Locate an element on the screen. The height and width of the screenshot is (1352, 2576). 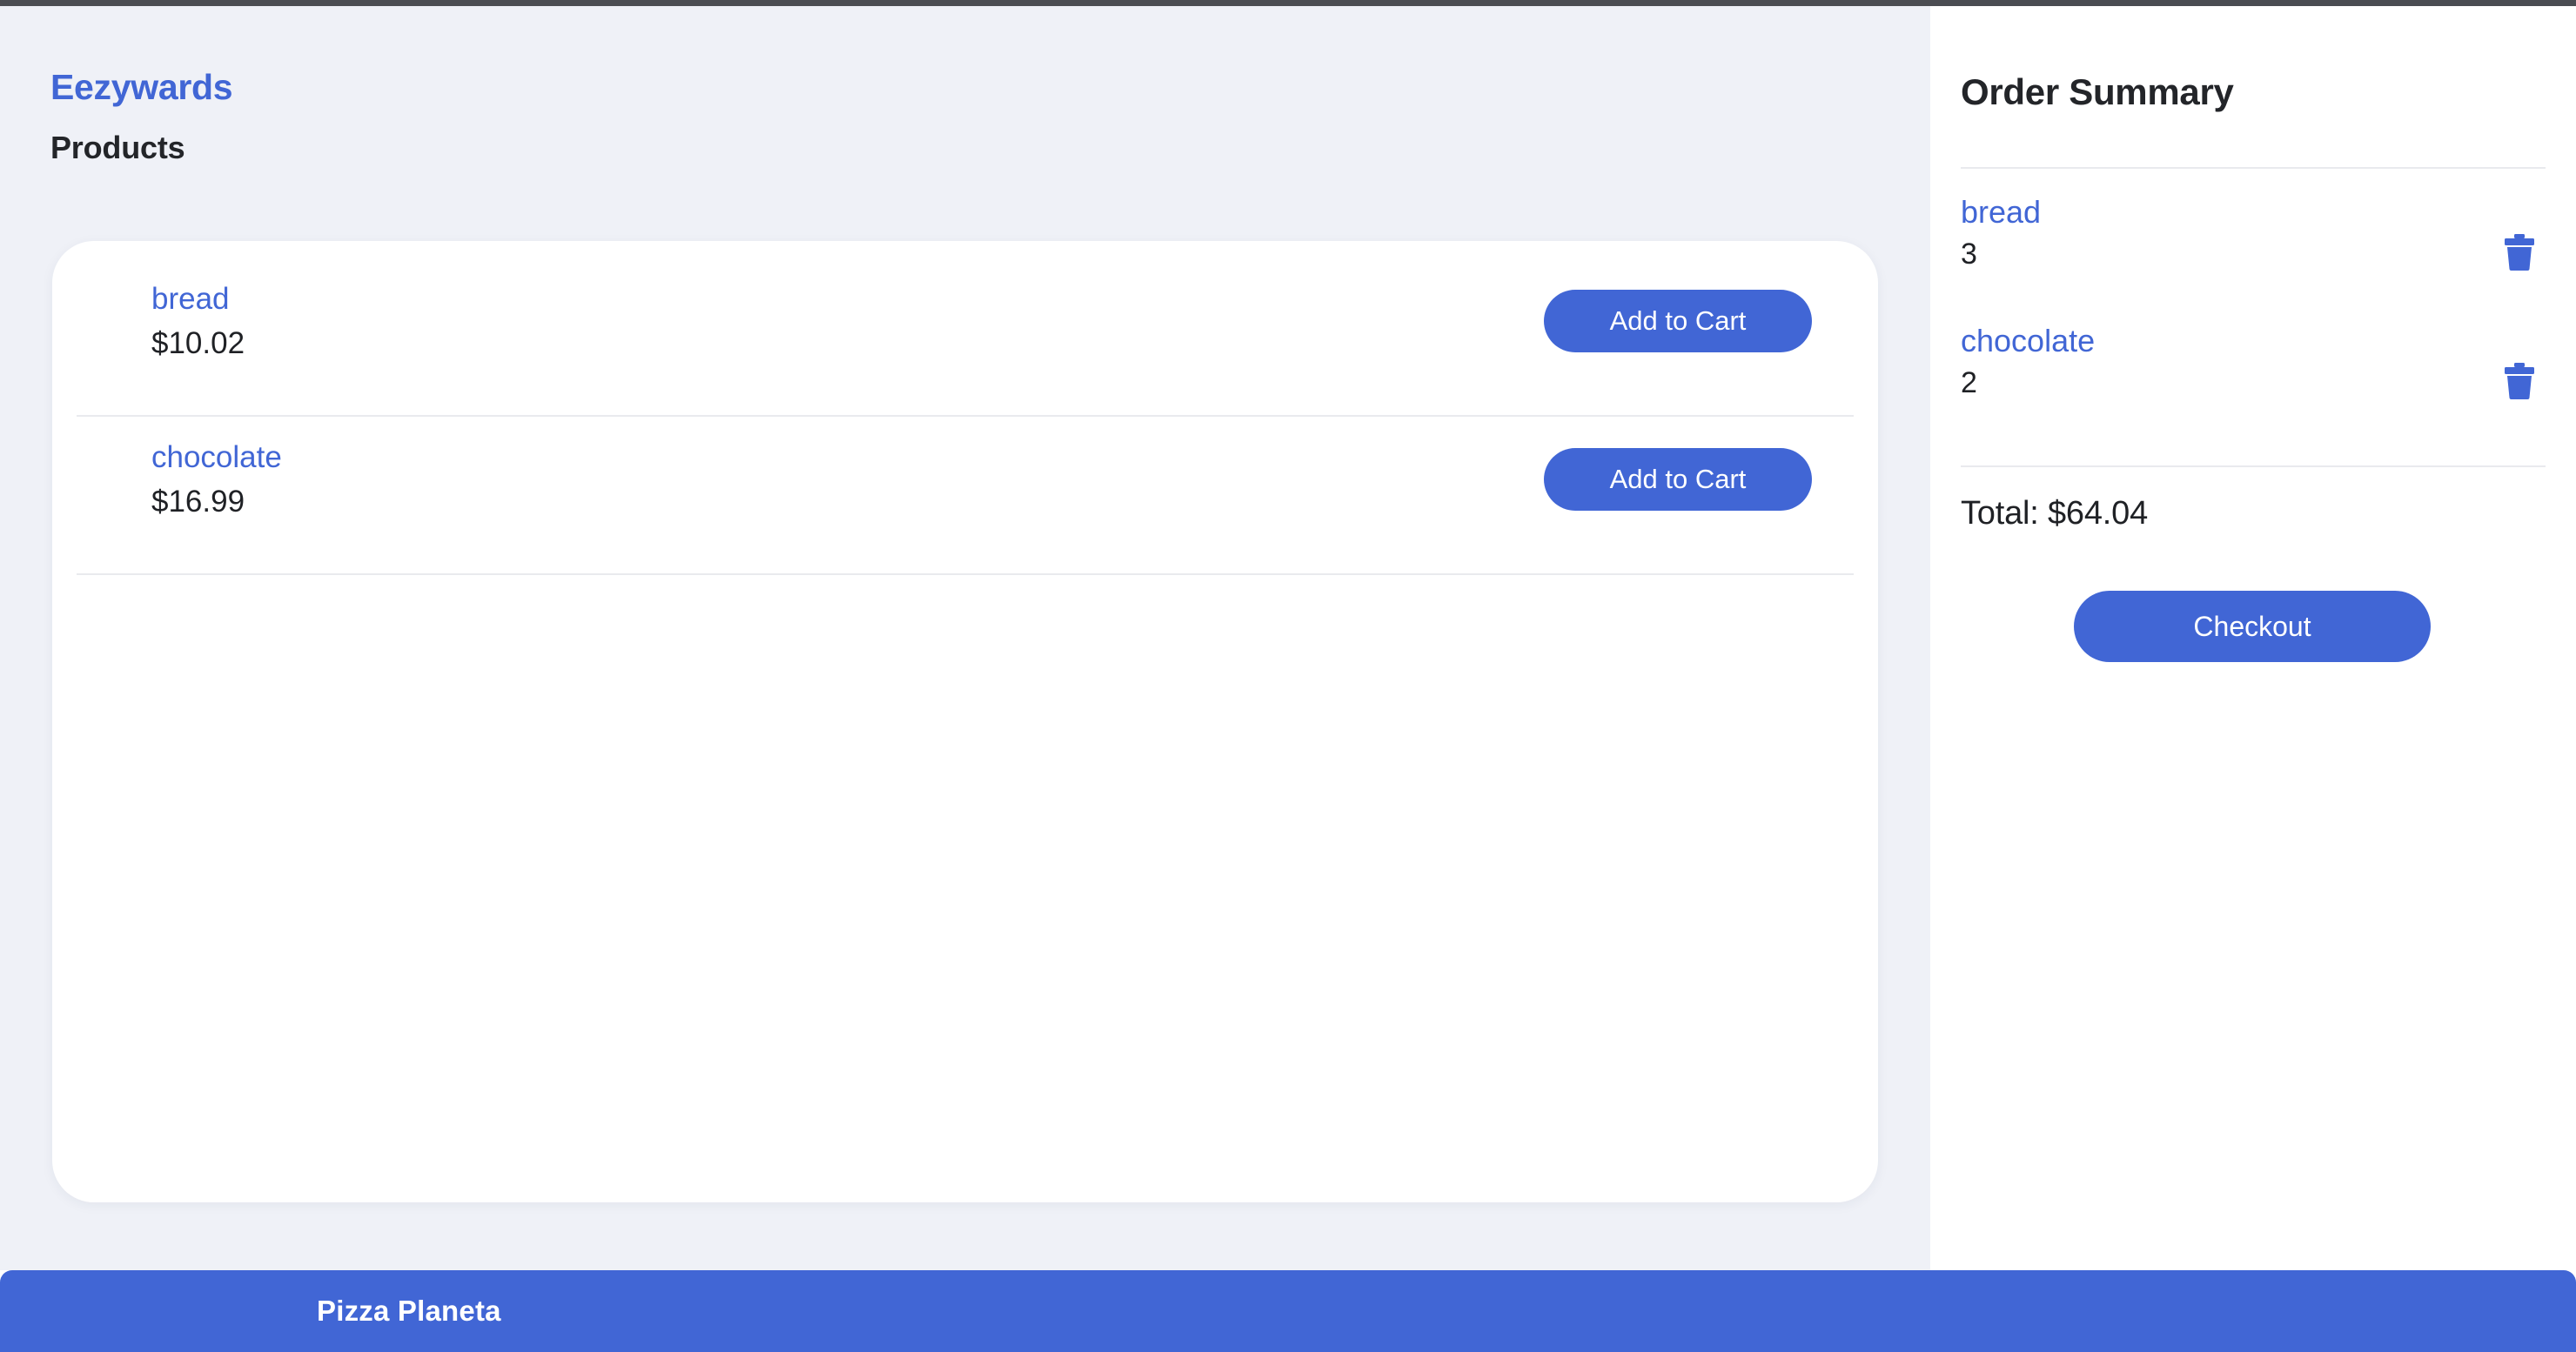
bottom-bar: Pizza Planeta is located at coordinates (1288, 1311).